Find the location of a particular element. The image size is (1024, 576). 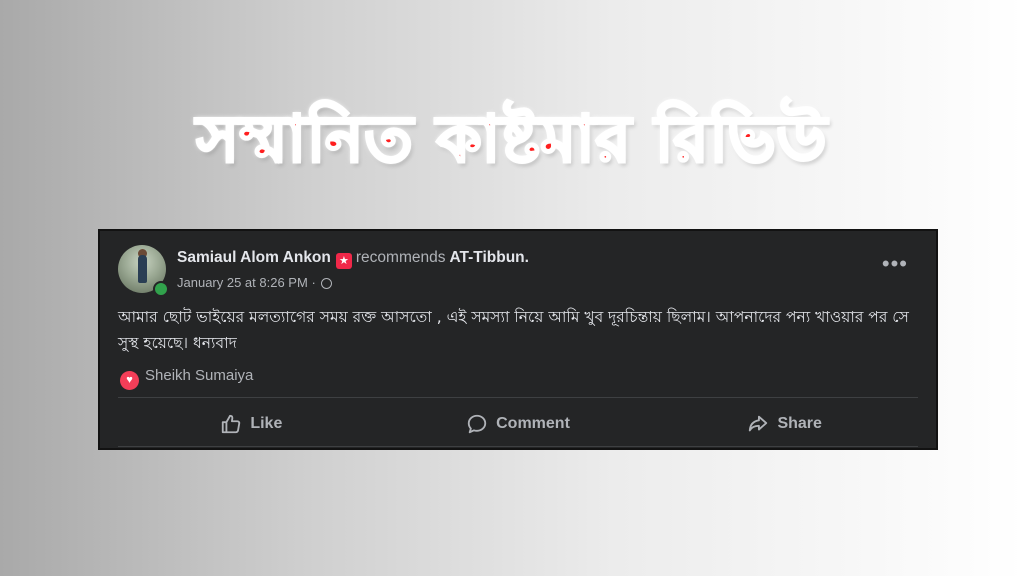

like-button: Like is located at coordinates (251, 424).